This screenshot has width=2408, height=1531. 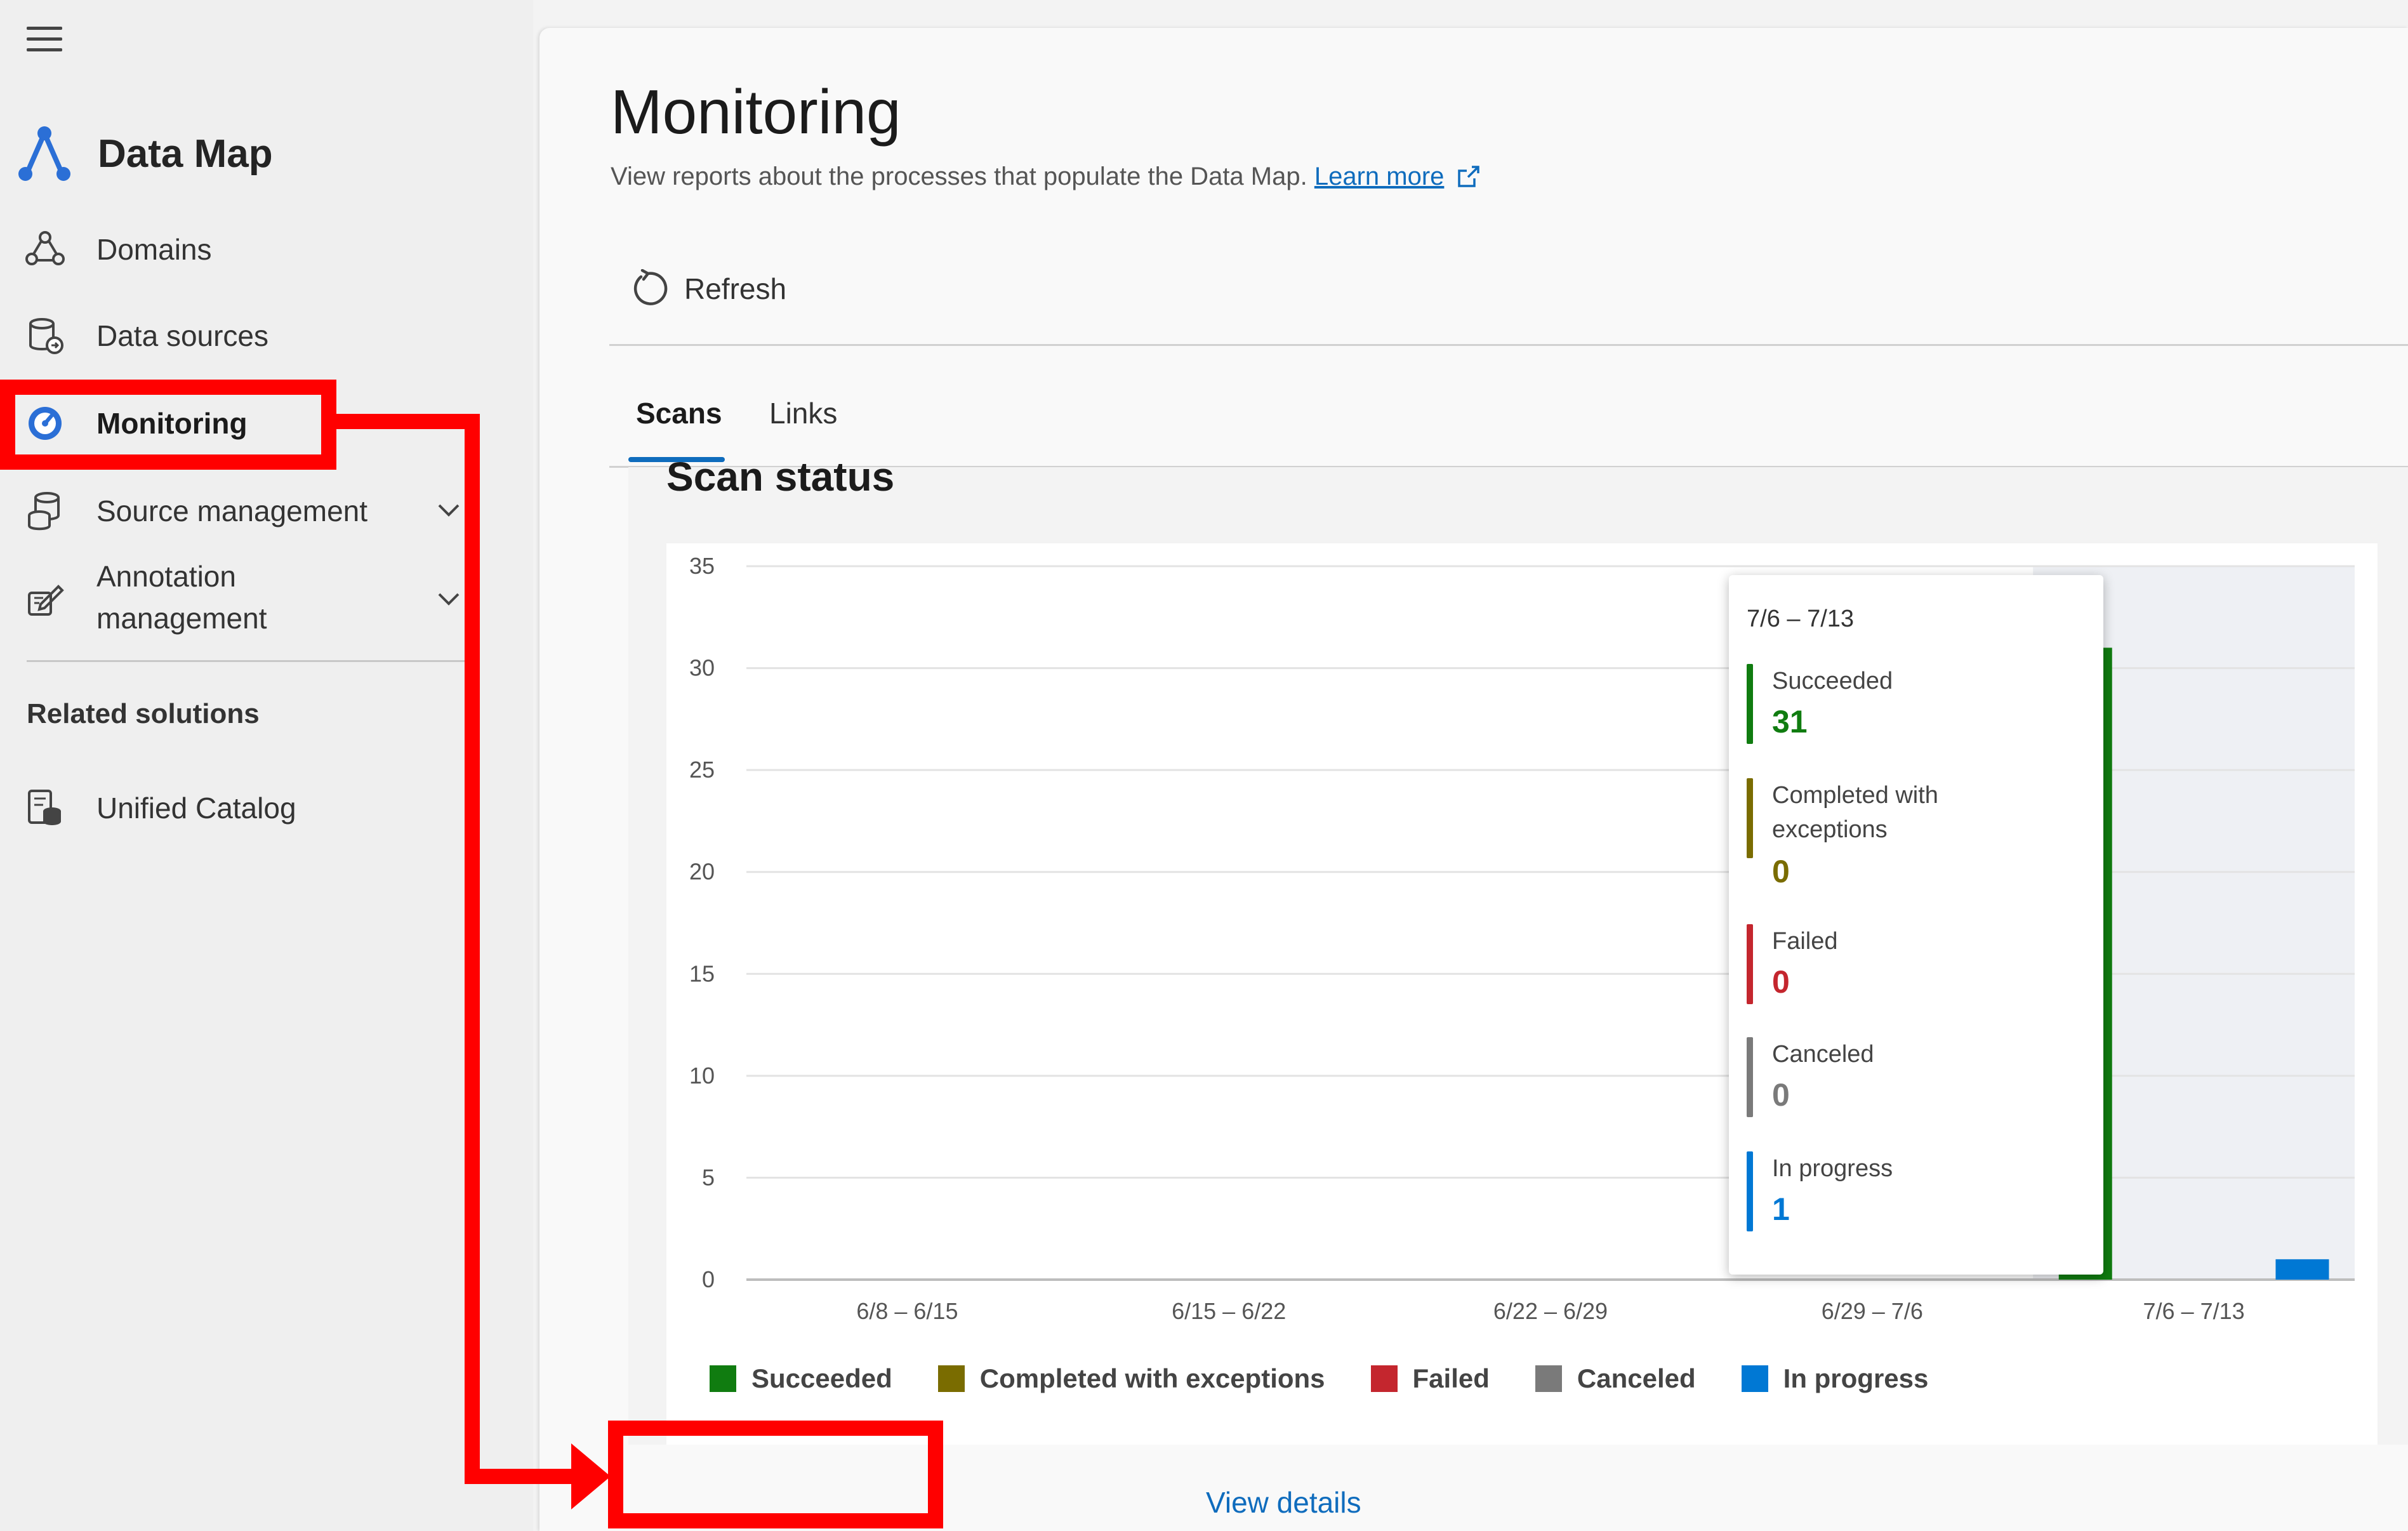 I want to click on sidebar-item-source-management: Source management, so click(x=235, y=511).